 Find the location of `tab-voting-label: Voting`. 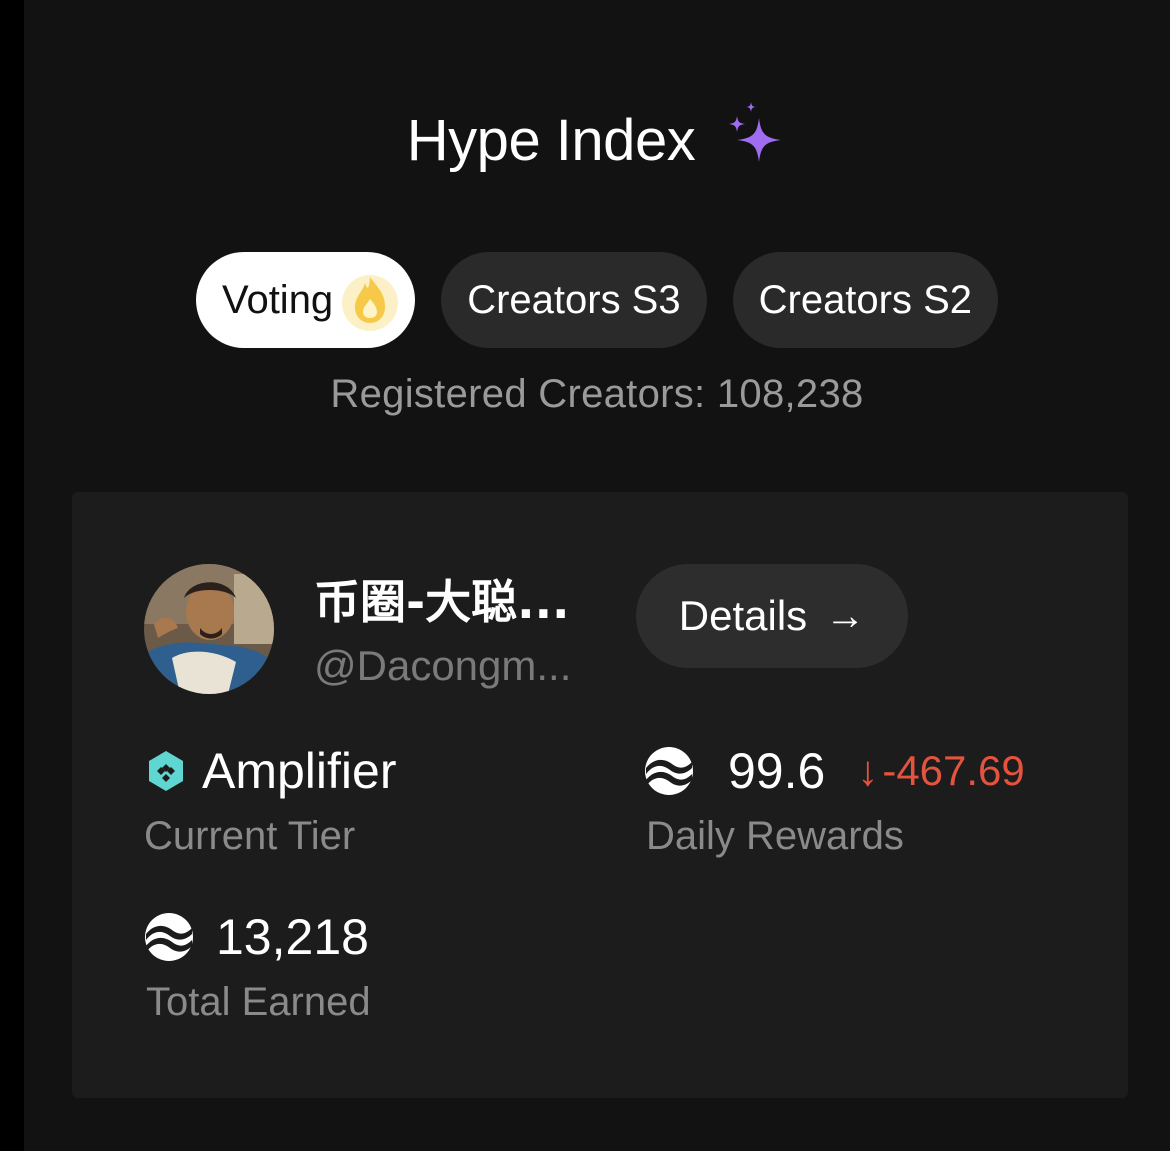

tab-voting-label: Voting is located at coordinates (277, 299).